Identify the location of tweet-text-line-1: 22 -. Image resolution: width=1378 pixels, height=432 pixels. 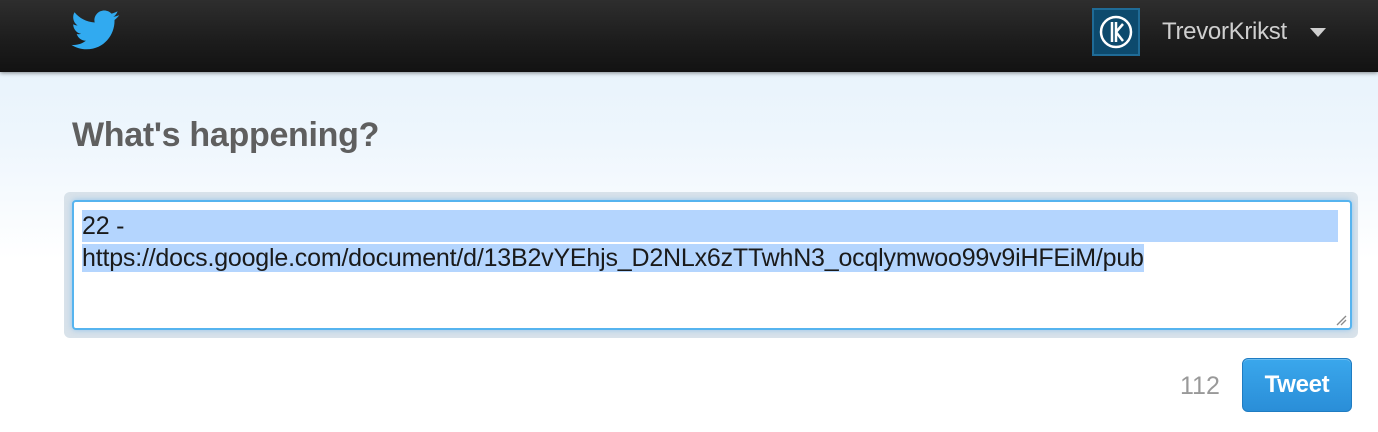
(710, 226).